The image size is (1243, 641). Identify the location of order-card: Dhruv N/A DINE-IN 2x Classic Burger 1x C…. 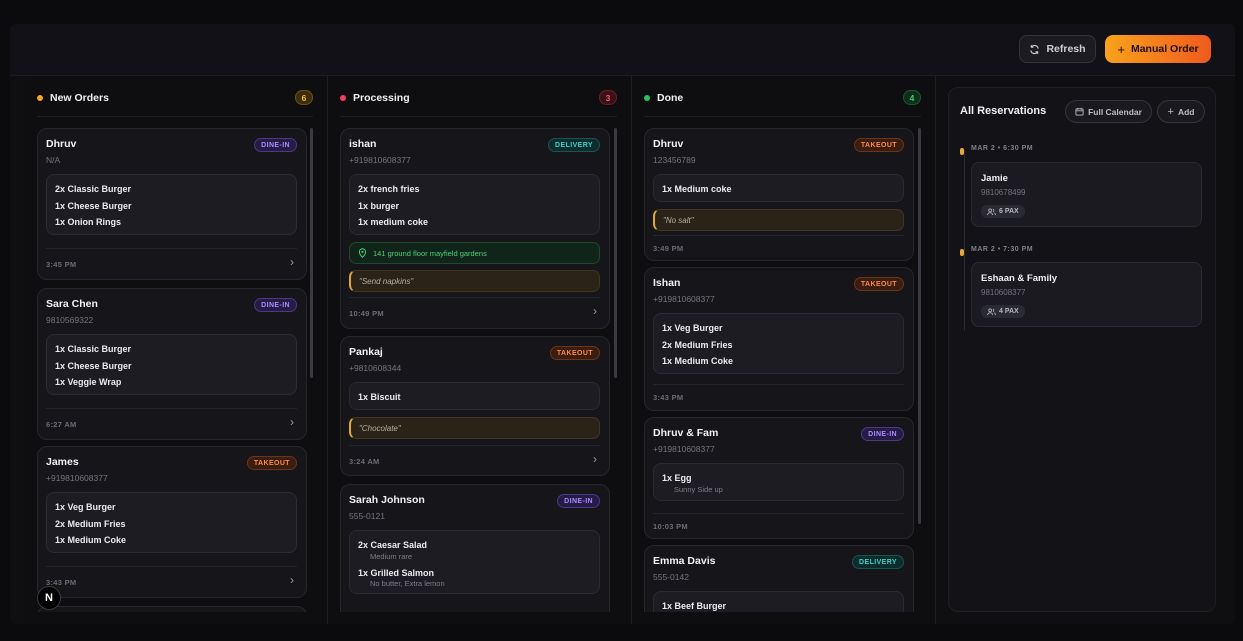
(172, 204).